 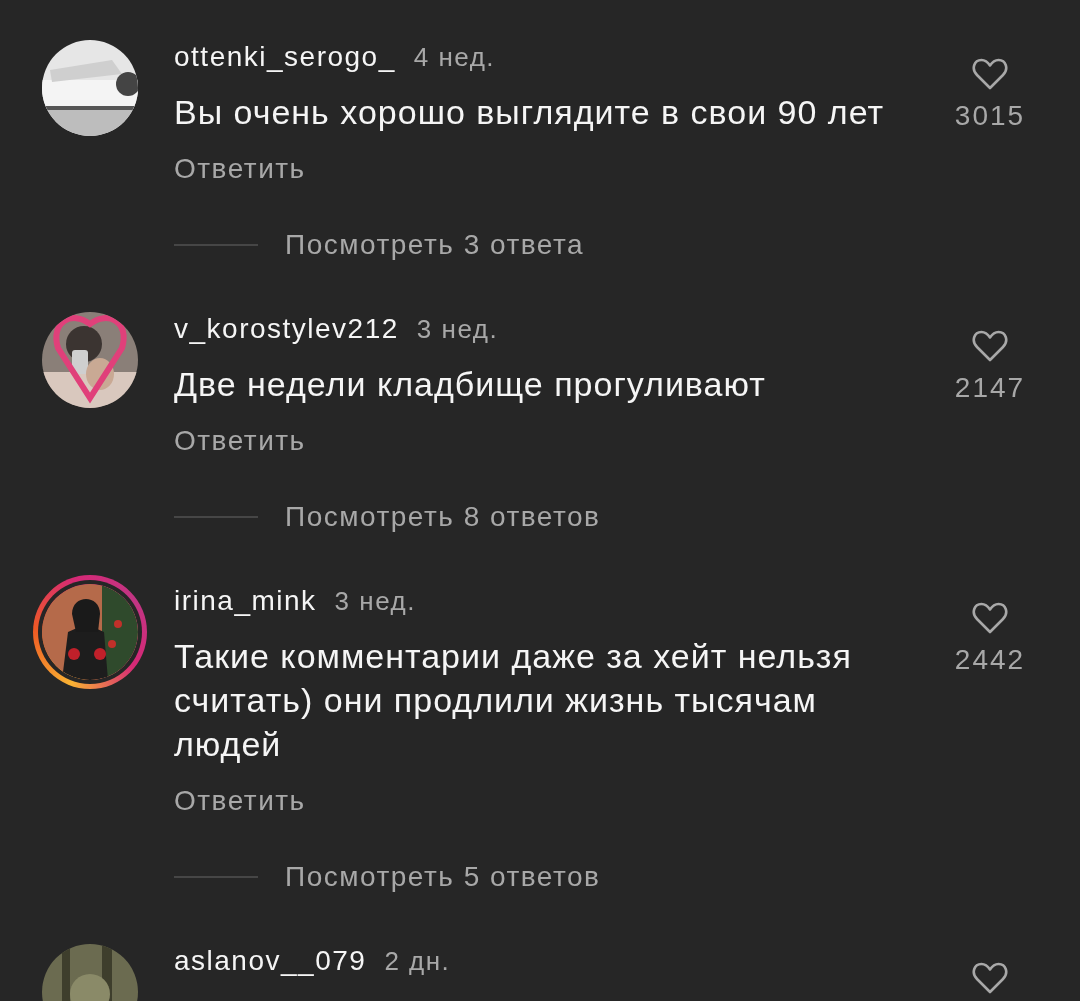 What do you see at coordinates (530, 112) in the screenshot?
I see `comment-text: Вы очень хорошо выглядите в свои 90 лет` at bounding box center [530, 112].